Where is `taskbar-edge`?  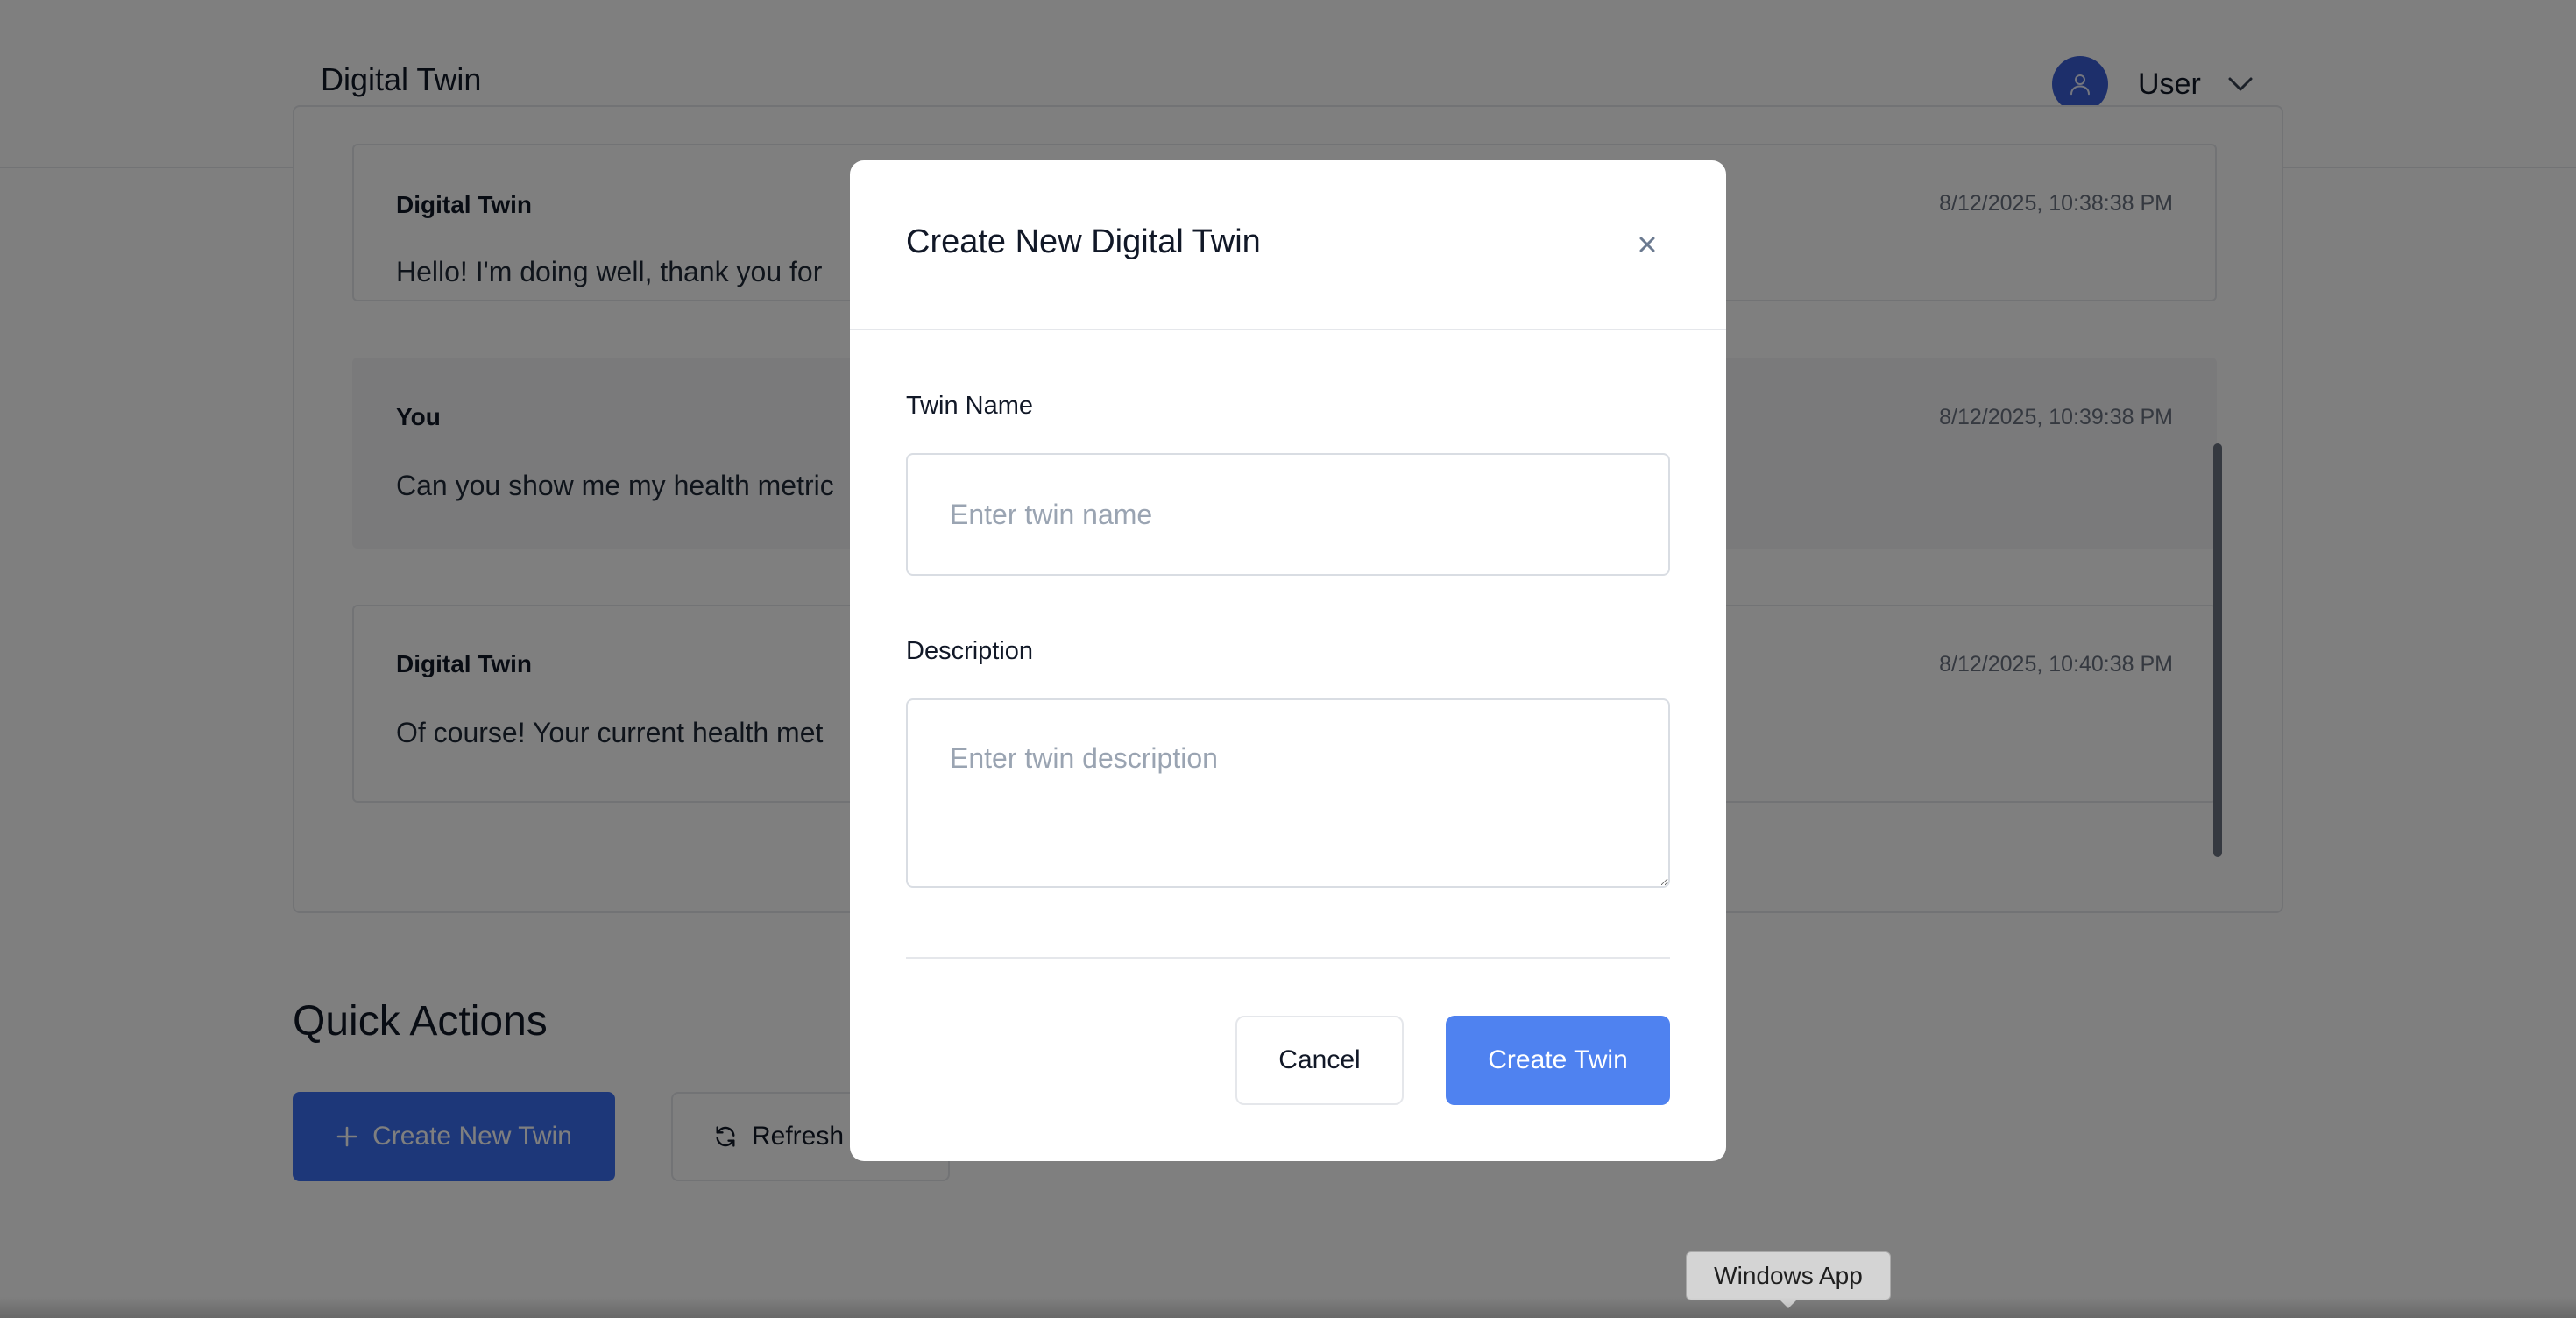
taskbar-edge is located at coordinates (1288, 1307).